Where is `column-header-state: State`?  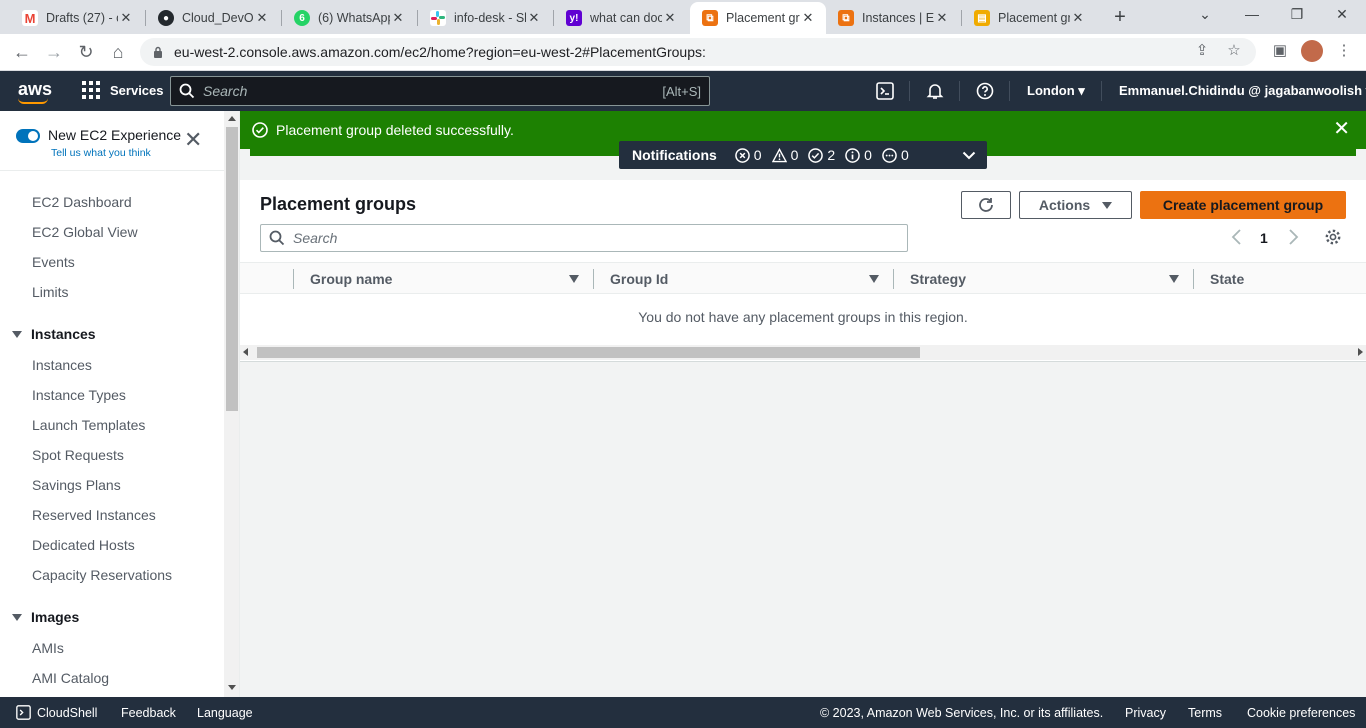
column-header-state: State is located at coordinates (1227, 279).